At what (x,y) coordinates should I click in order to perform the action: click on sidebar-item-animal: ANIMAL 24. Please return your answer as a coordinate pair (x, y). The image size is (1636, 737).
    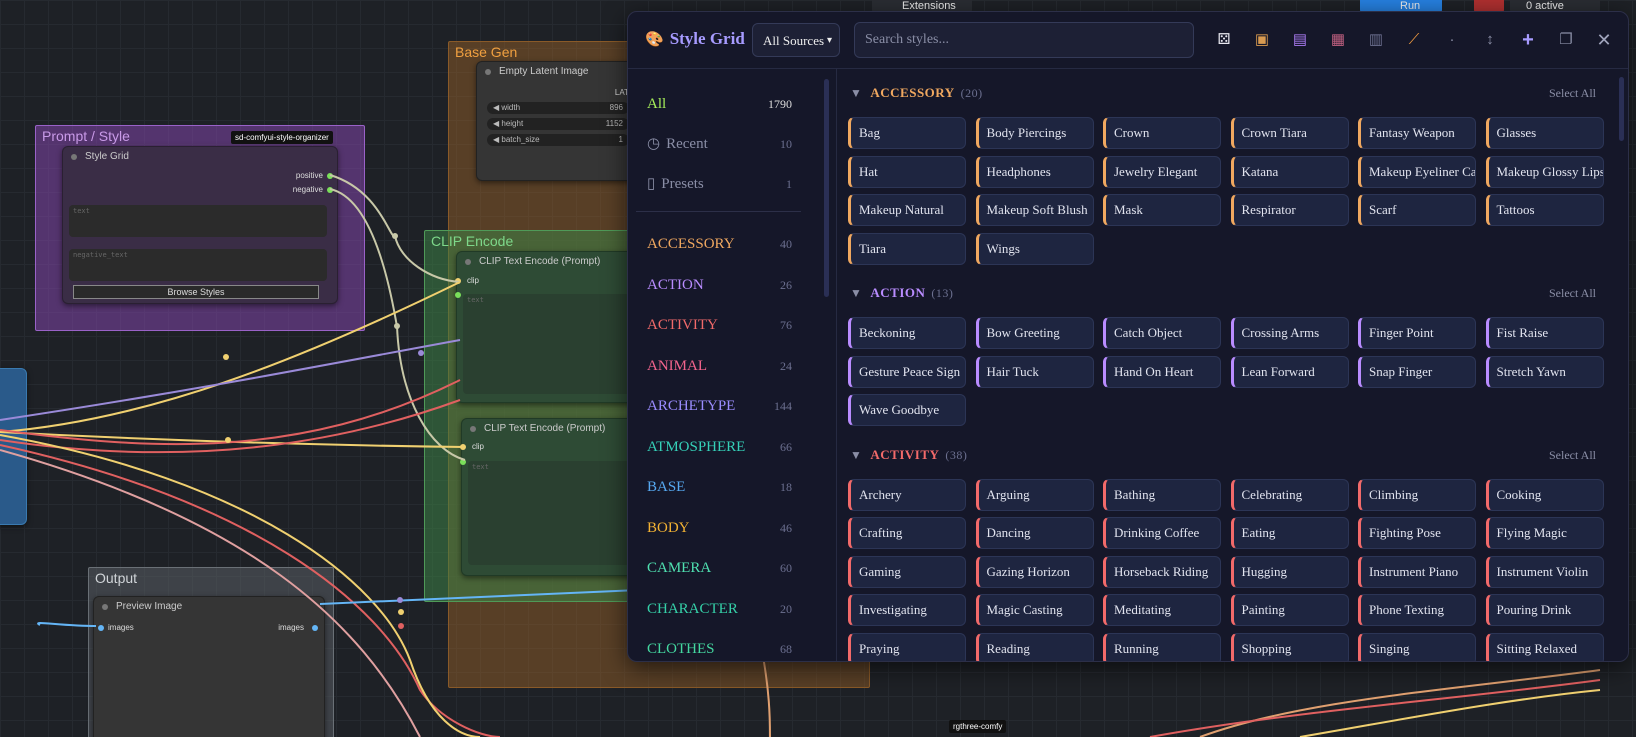
    Looking at the image, I should click on (719, 366).